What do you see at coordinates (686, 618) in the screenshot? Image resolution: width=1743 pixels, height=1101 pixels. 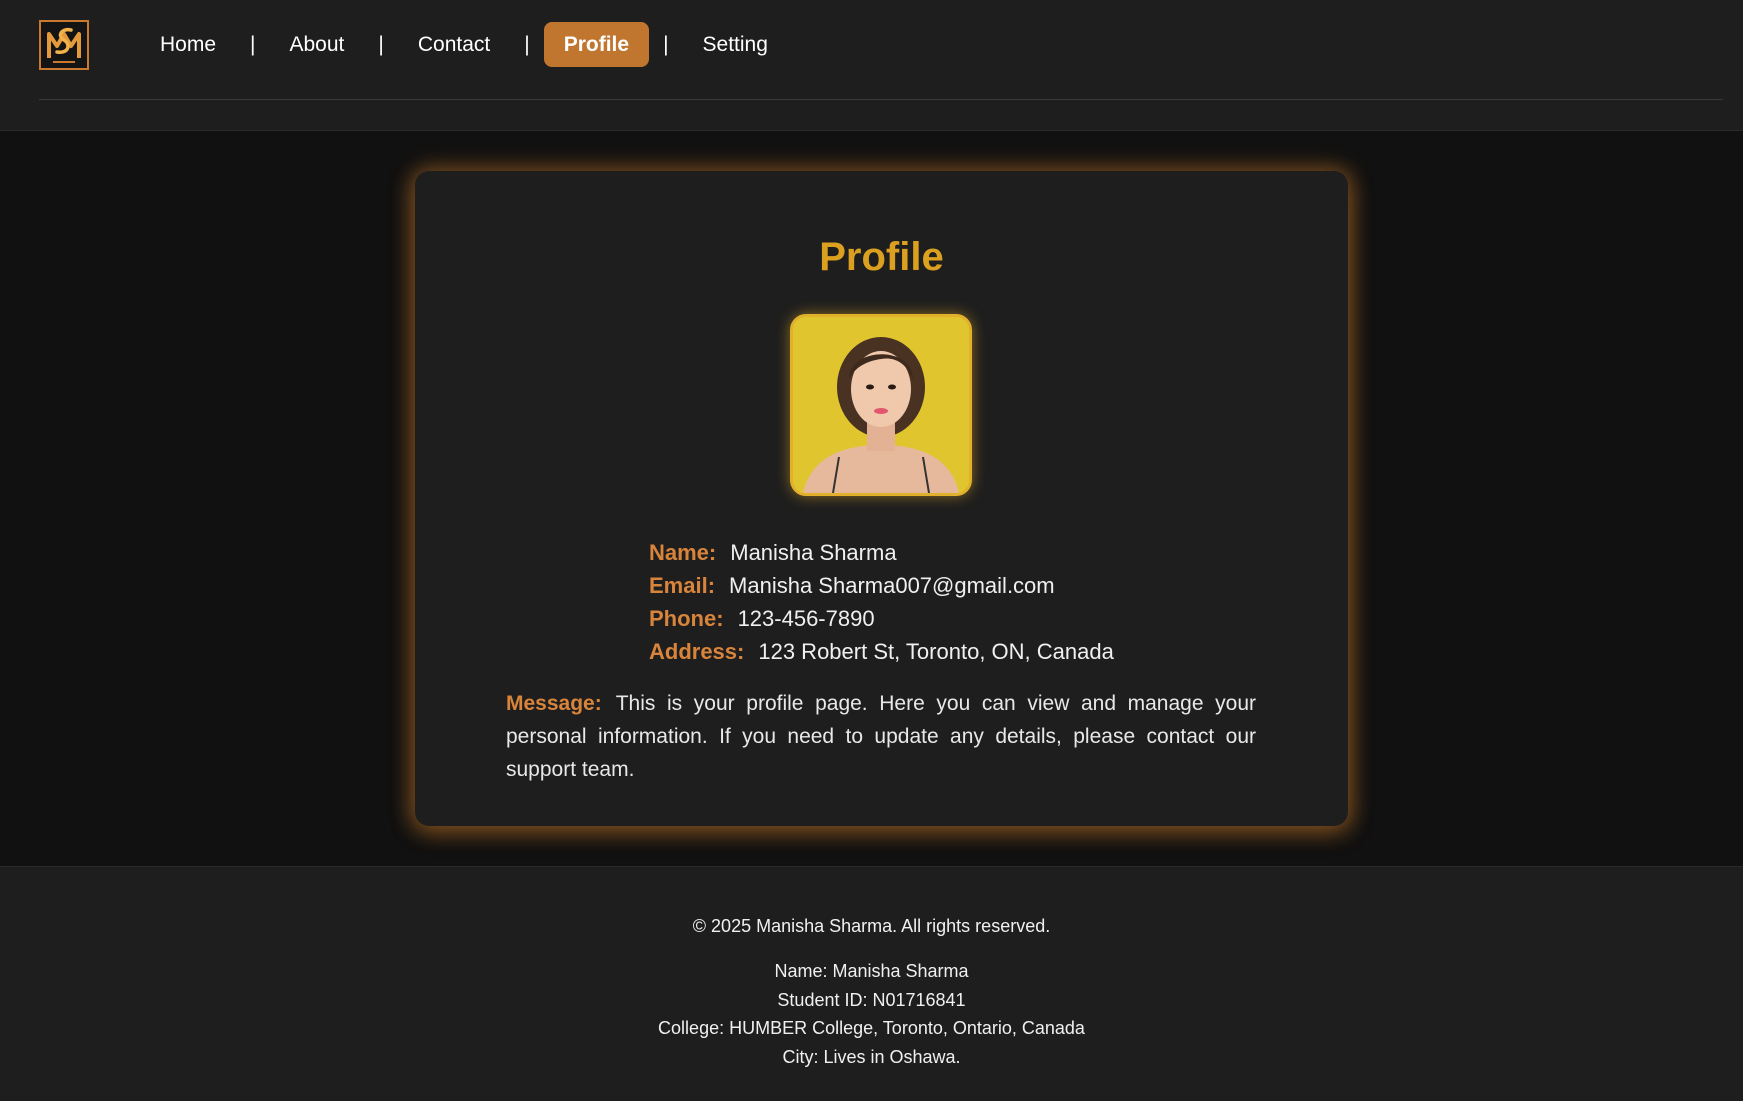 I see `phone-label: Phone:` at bounding box center [686, 618].